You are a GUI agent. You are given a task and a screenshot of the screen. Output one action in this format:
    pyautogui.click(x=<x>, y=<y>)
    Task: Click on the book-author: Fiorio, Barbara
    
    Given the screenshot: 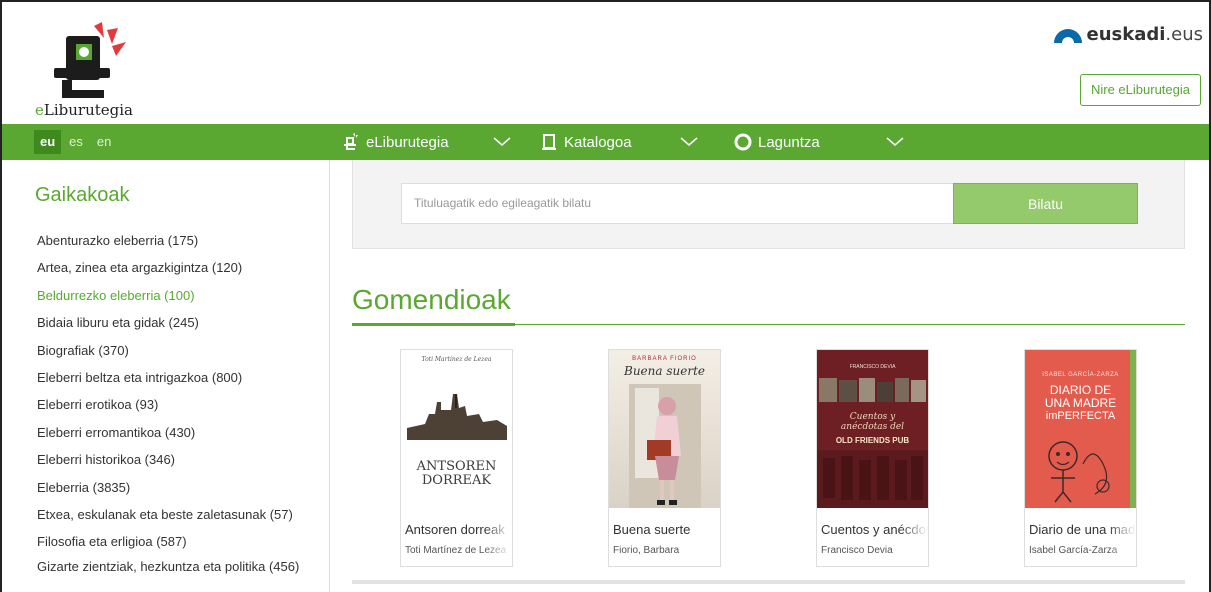 What is the action you would take?
    pyautogui.click(x=646, y=550)
    